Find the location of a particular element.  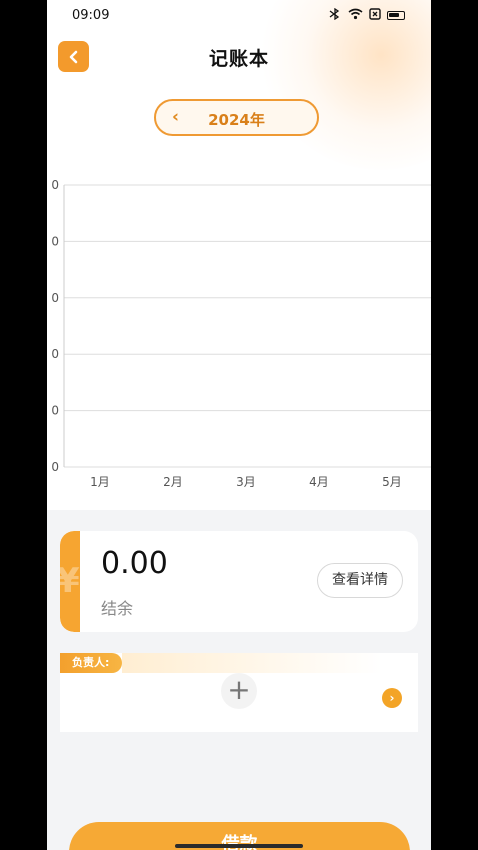

status-bar: 09:09 is located at coordinates (239, 17).